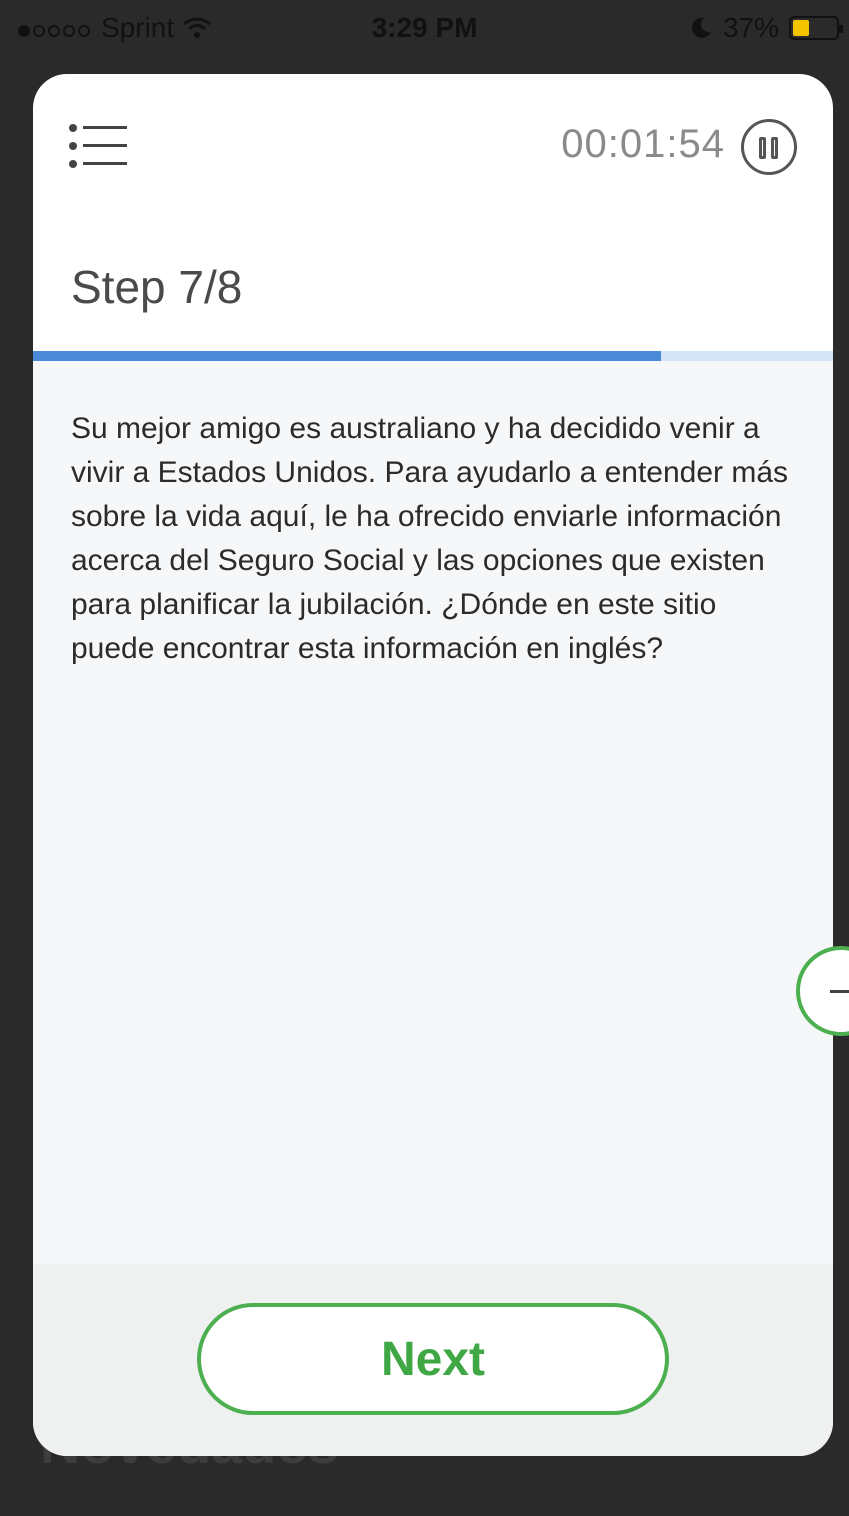 This screenshot has height=1516, width=849. What do you see at coordinates (98, 146) in the screenshot?
I see `menu-icon` at bounding box center [98, 146].